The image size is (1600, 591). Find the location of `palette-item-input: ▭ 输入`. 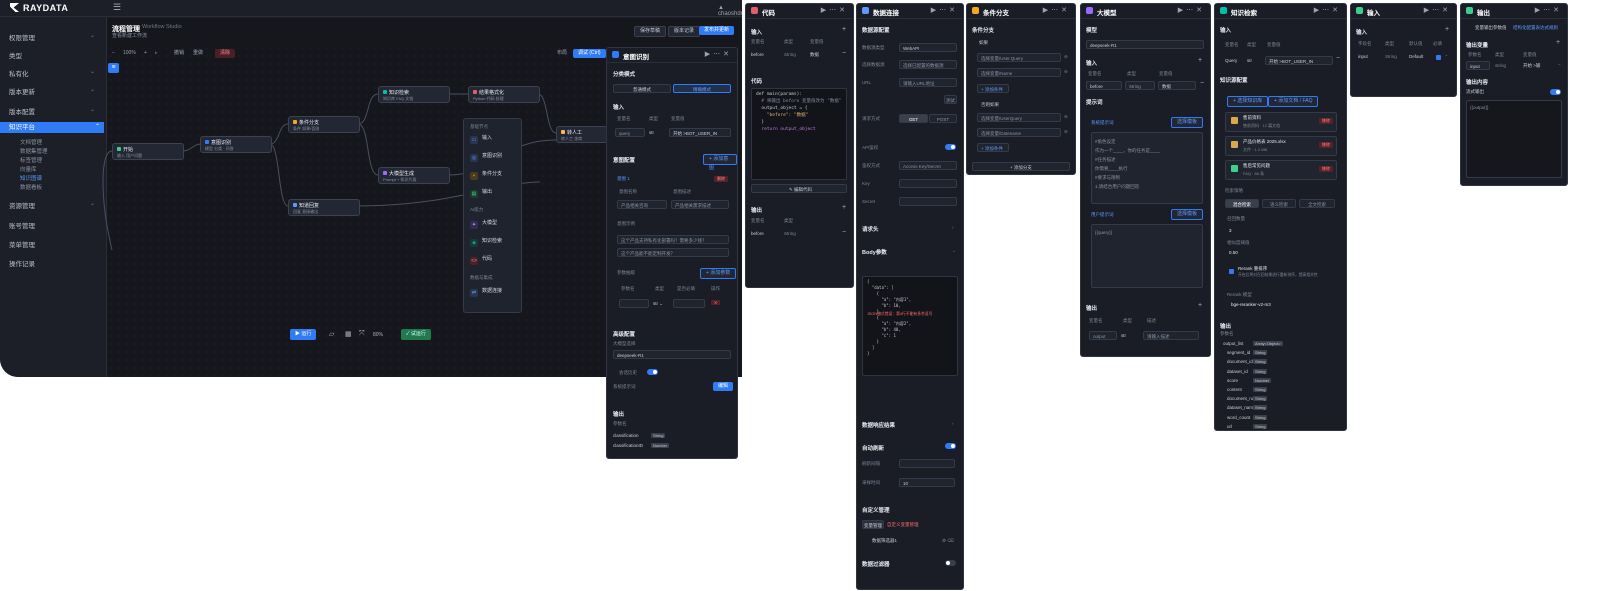

palette-item-input: ▭ 输入 is located at coordinates (492, 140).